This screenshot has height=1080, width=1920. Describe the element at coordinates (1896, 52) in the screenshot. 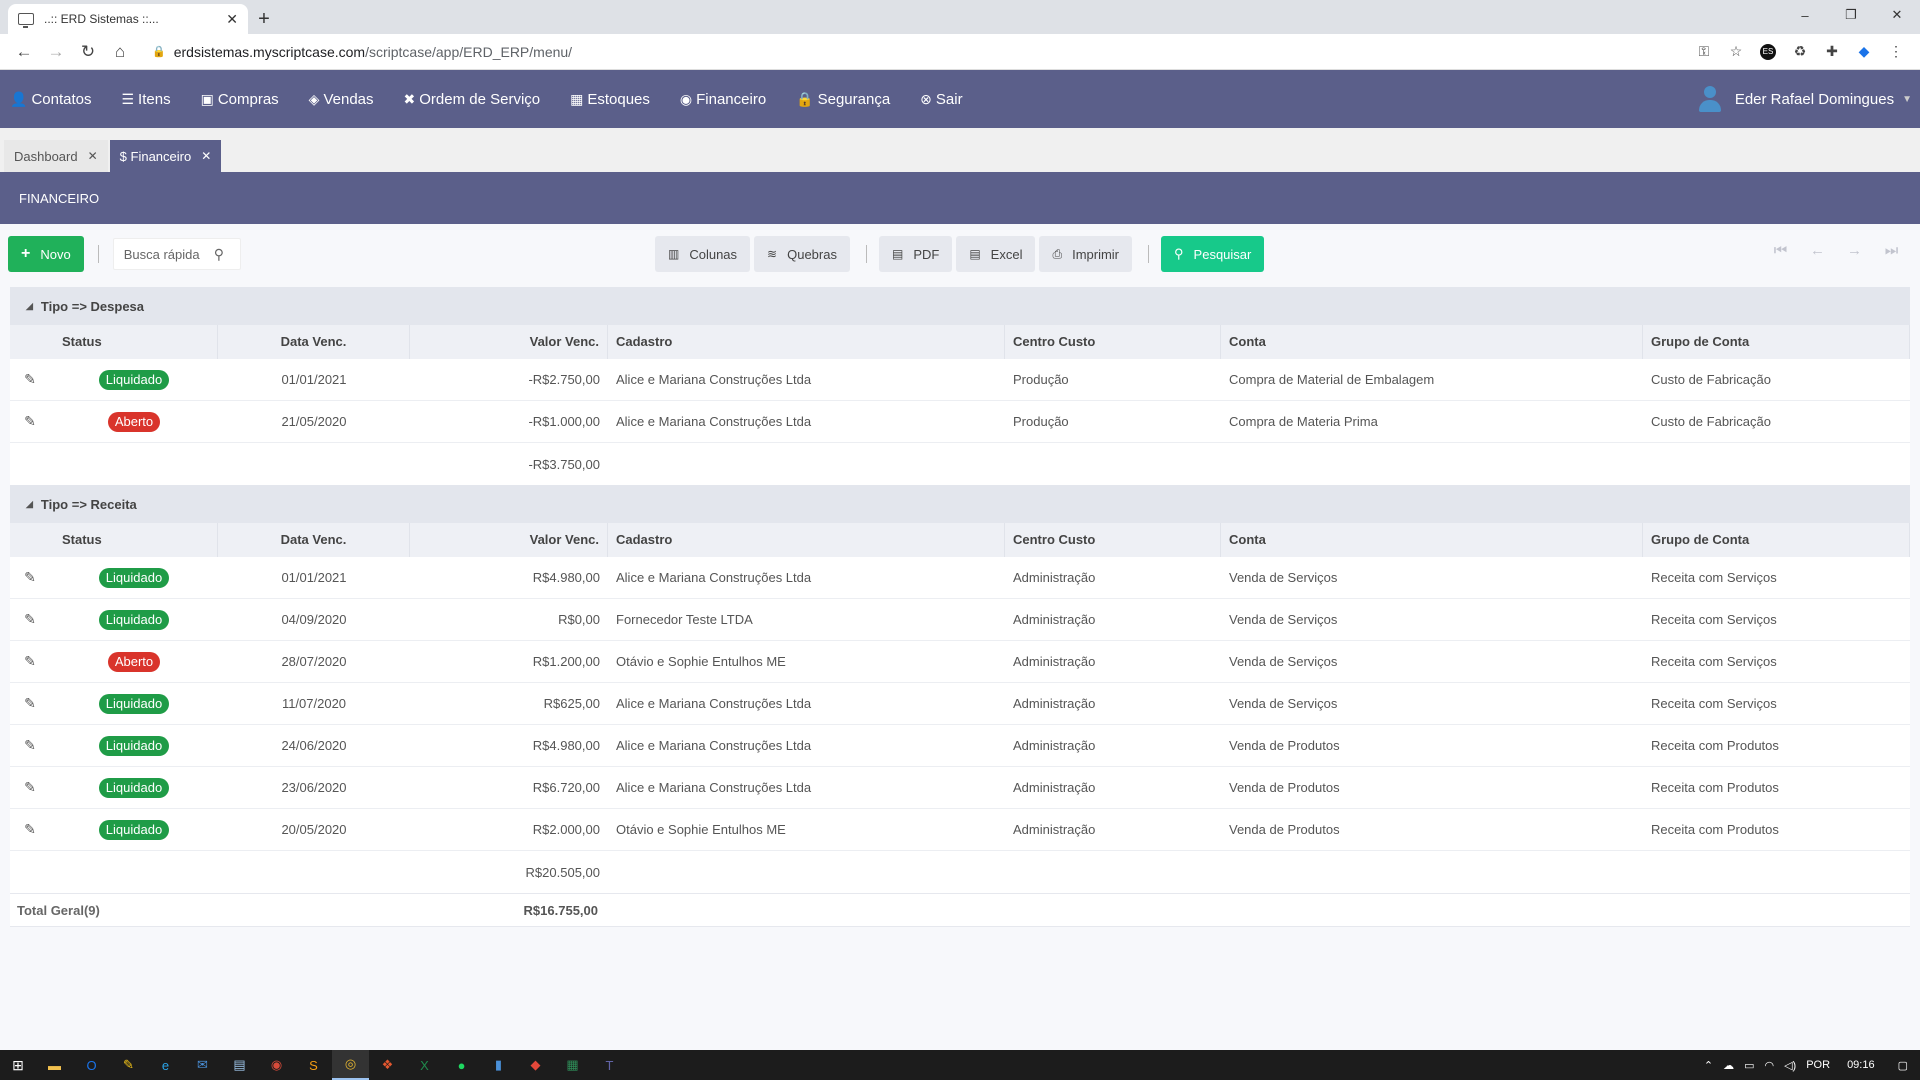

I see `menu-dots-icon: ⋮` at that location.